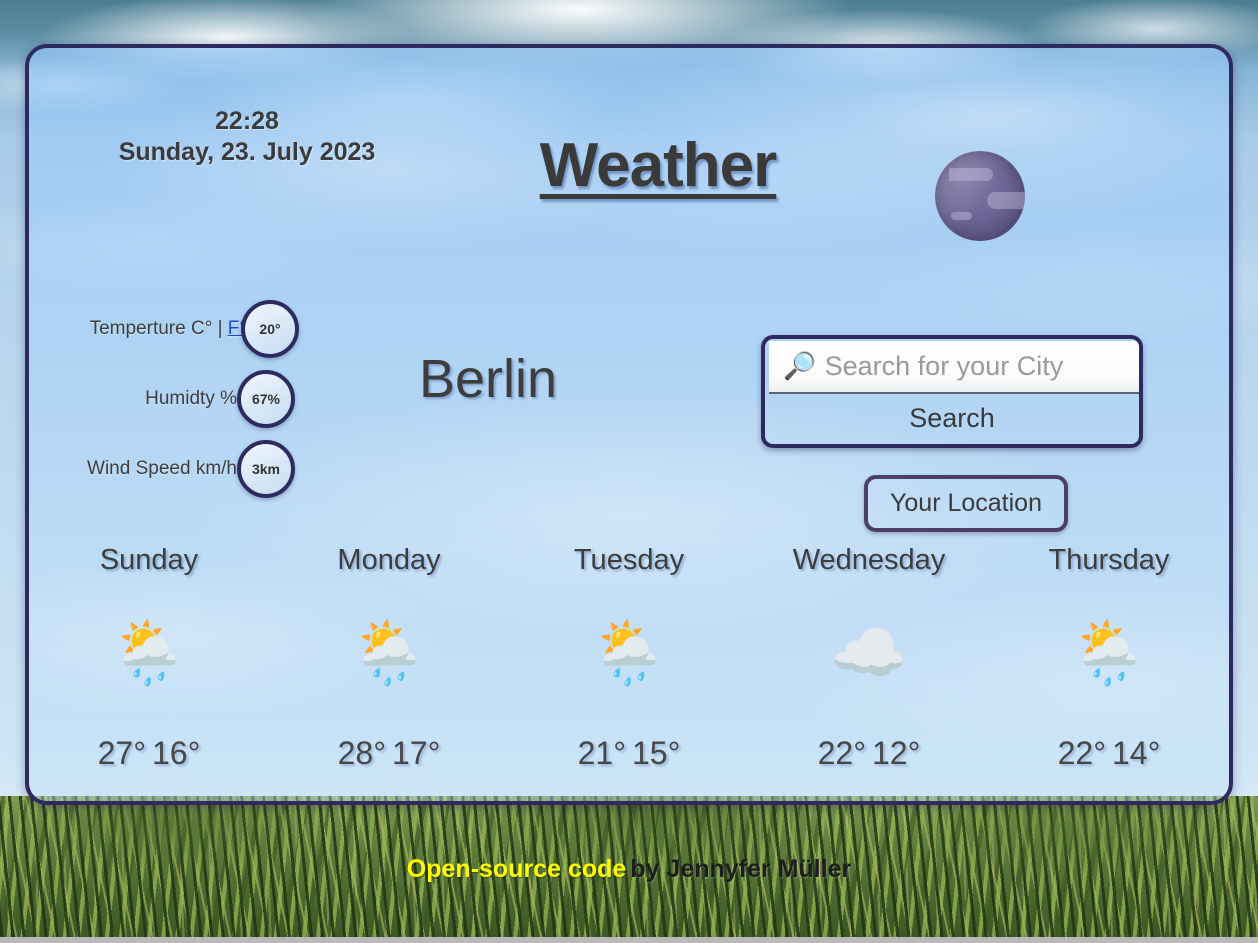 This screenshot has width=1258, height=943. What do you see at coordinates (629, 869) in the screenshot?
I see `footer: Open-source code by Jennyfer Müller` at bounding box center [629, 869].